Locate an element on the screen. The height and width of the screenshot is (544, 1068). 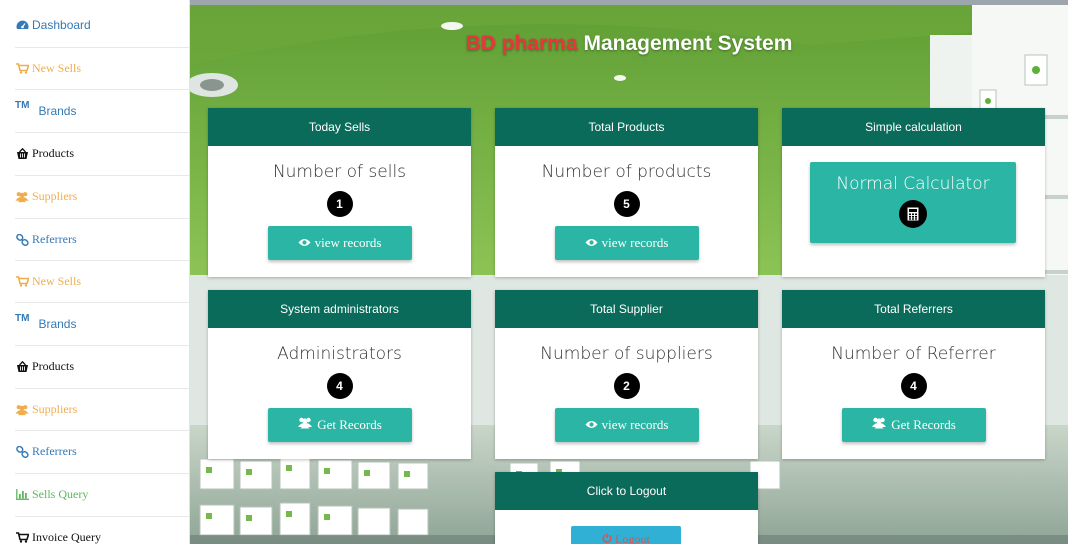
sidebar-item-dashboard: Dashboard is located at coordinates (102, 25).